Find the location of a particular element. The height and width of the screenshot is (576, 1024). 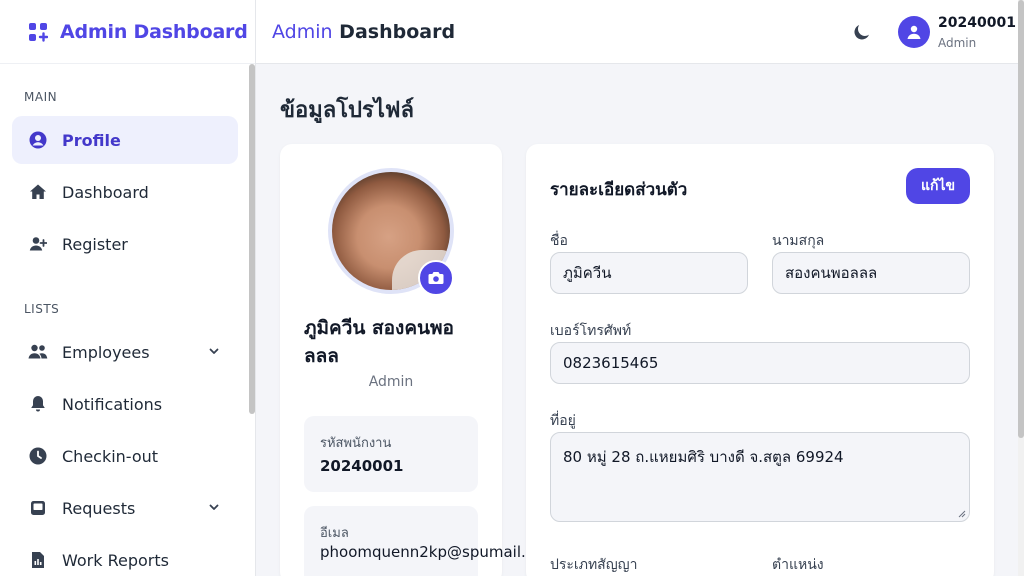

header-title-rest: Dashboard is located at coordinates (394, 31).